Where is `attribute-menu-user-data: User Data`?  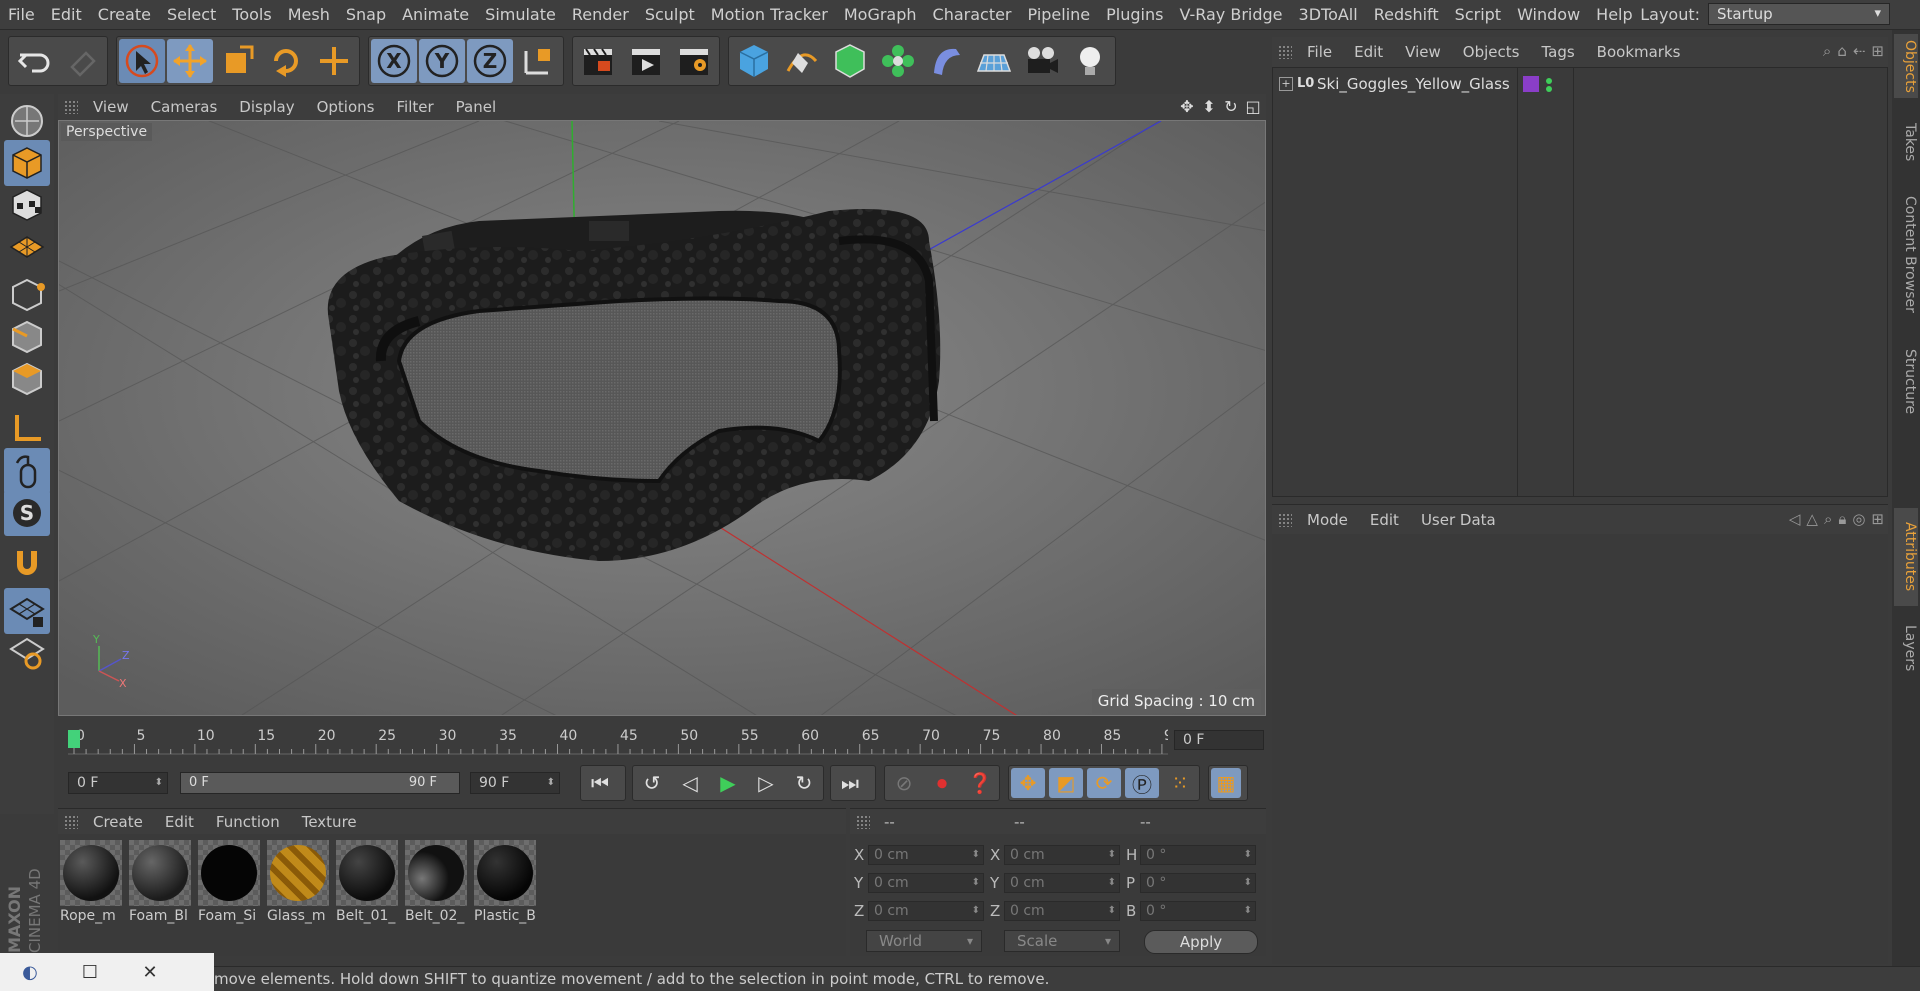
attribute-menu-user-data: User Data is located at coordinates (1458, 520).